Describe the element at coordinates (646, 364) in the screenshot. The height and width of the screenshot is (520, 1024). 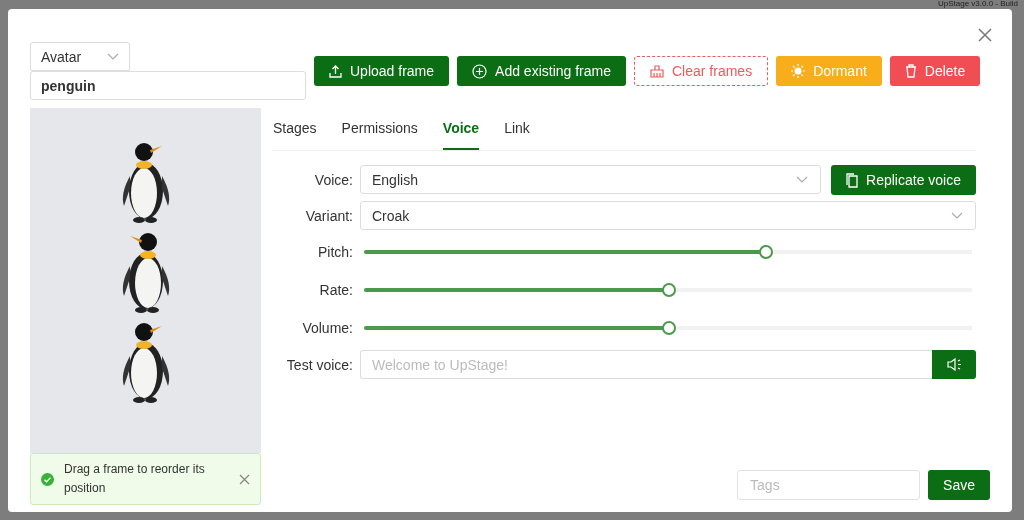
I see `test-voice-input: Welcome to UpStage!` at that location.